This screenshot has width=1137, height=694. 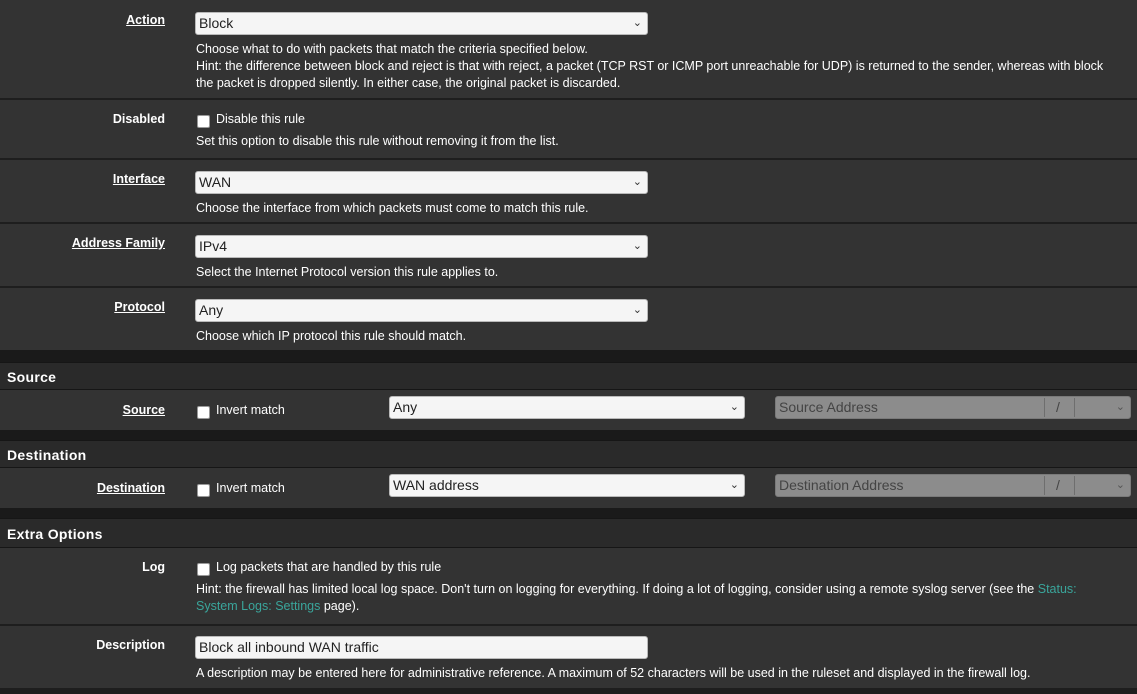 What do you see at coordinates (203, 569) in the screenshot?
I see `log-checkbox` at bounding box center [203, 569].